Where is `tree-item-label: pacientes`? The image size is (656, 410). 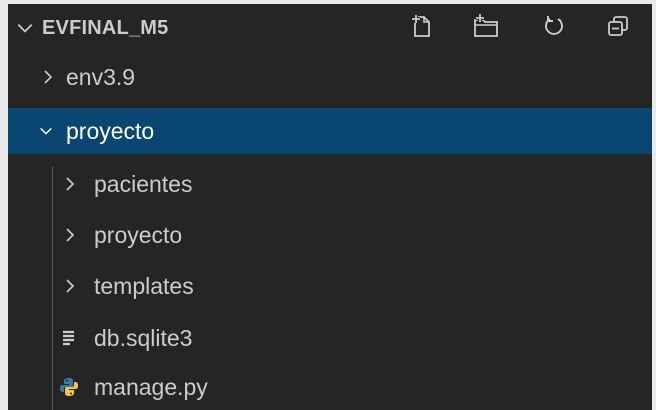 tree-item-label: pacientes is located at coordinates (143, 184).